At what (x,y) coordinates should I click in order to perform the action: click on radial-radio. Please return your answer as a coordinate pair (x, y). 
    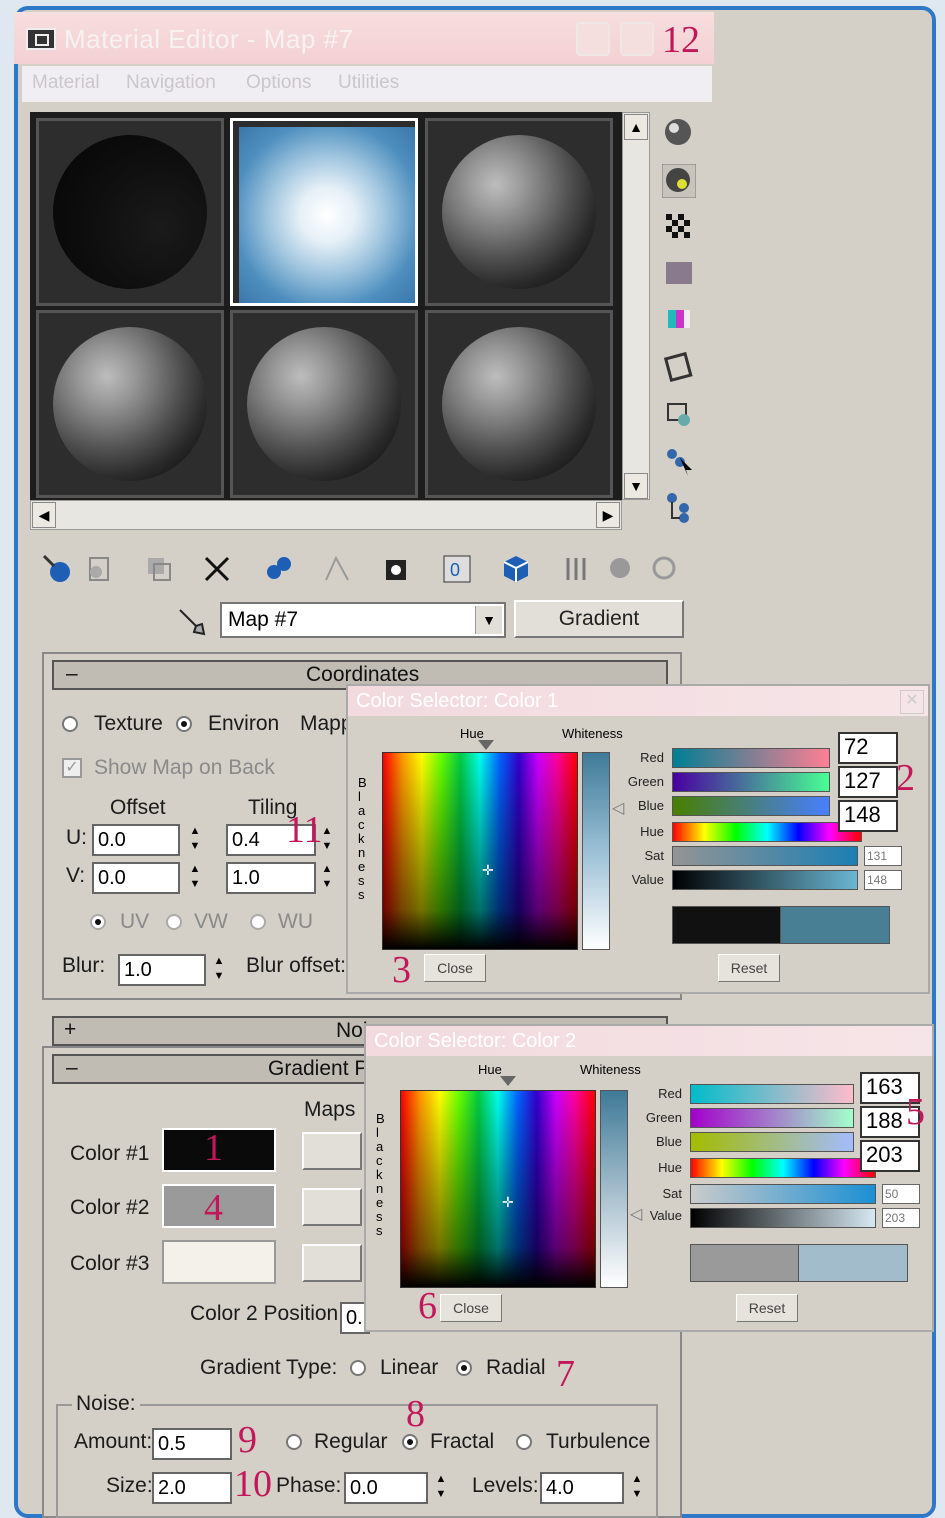
    Looking at the image, I should click on (464, 1368).